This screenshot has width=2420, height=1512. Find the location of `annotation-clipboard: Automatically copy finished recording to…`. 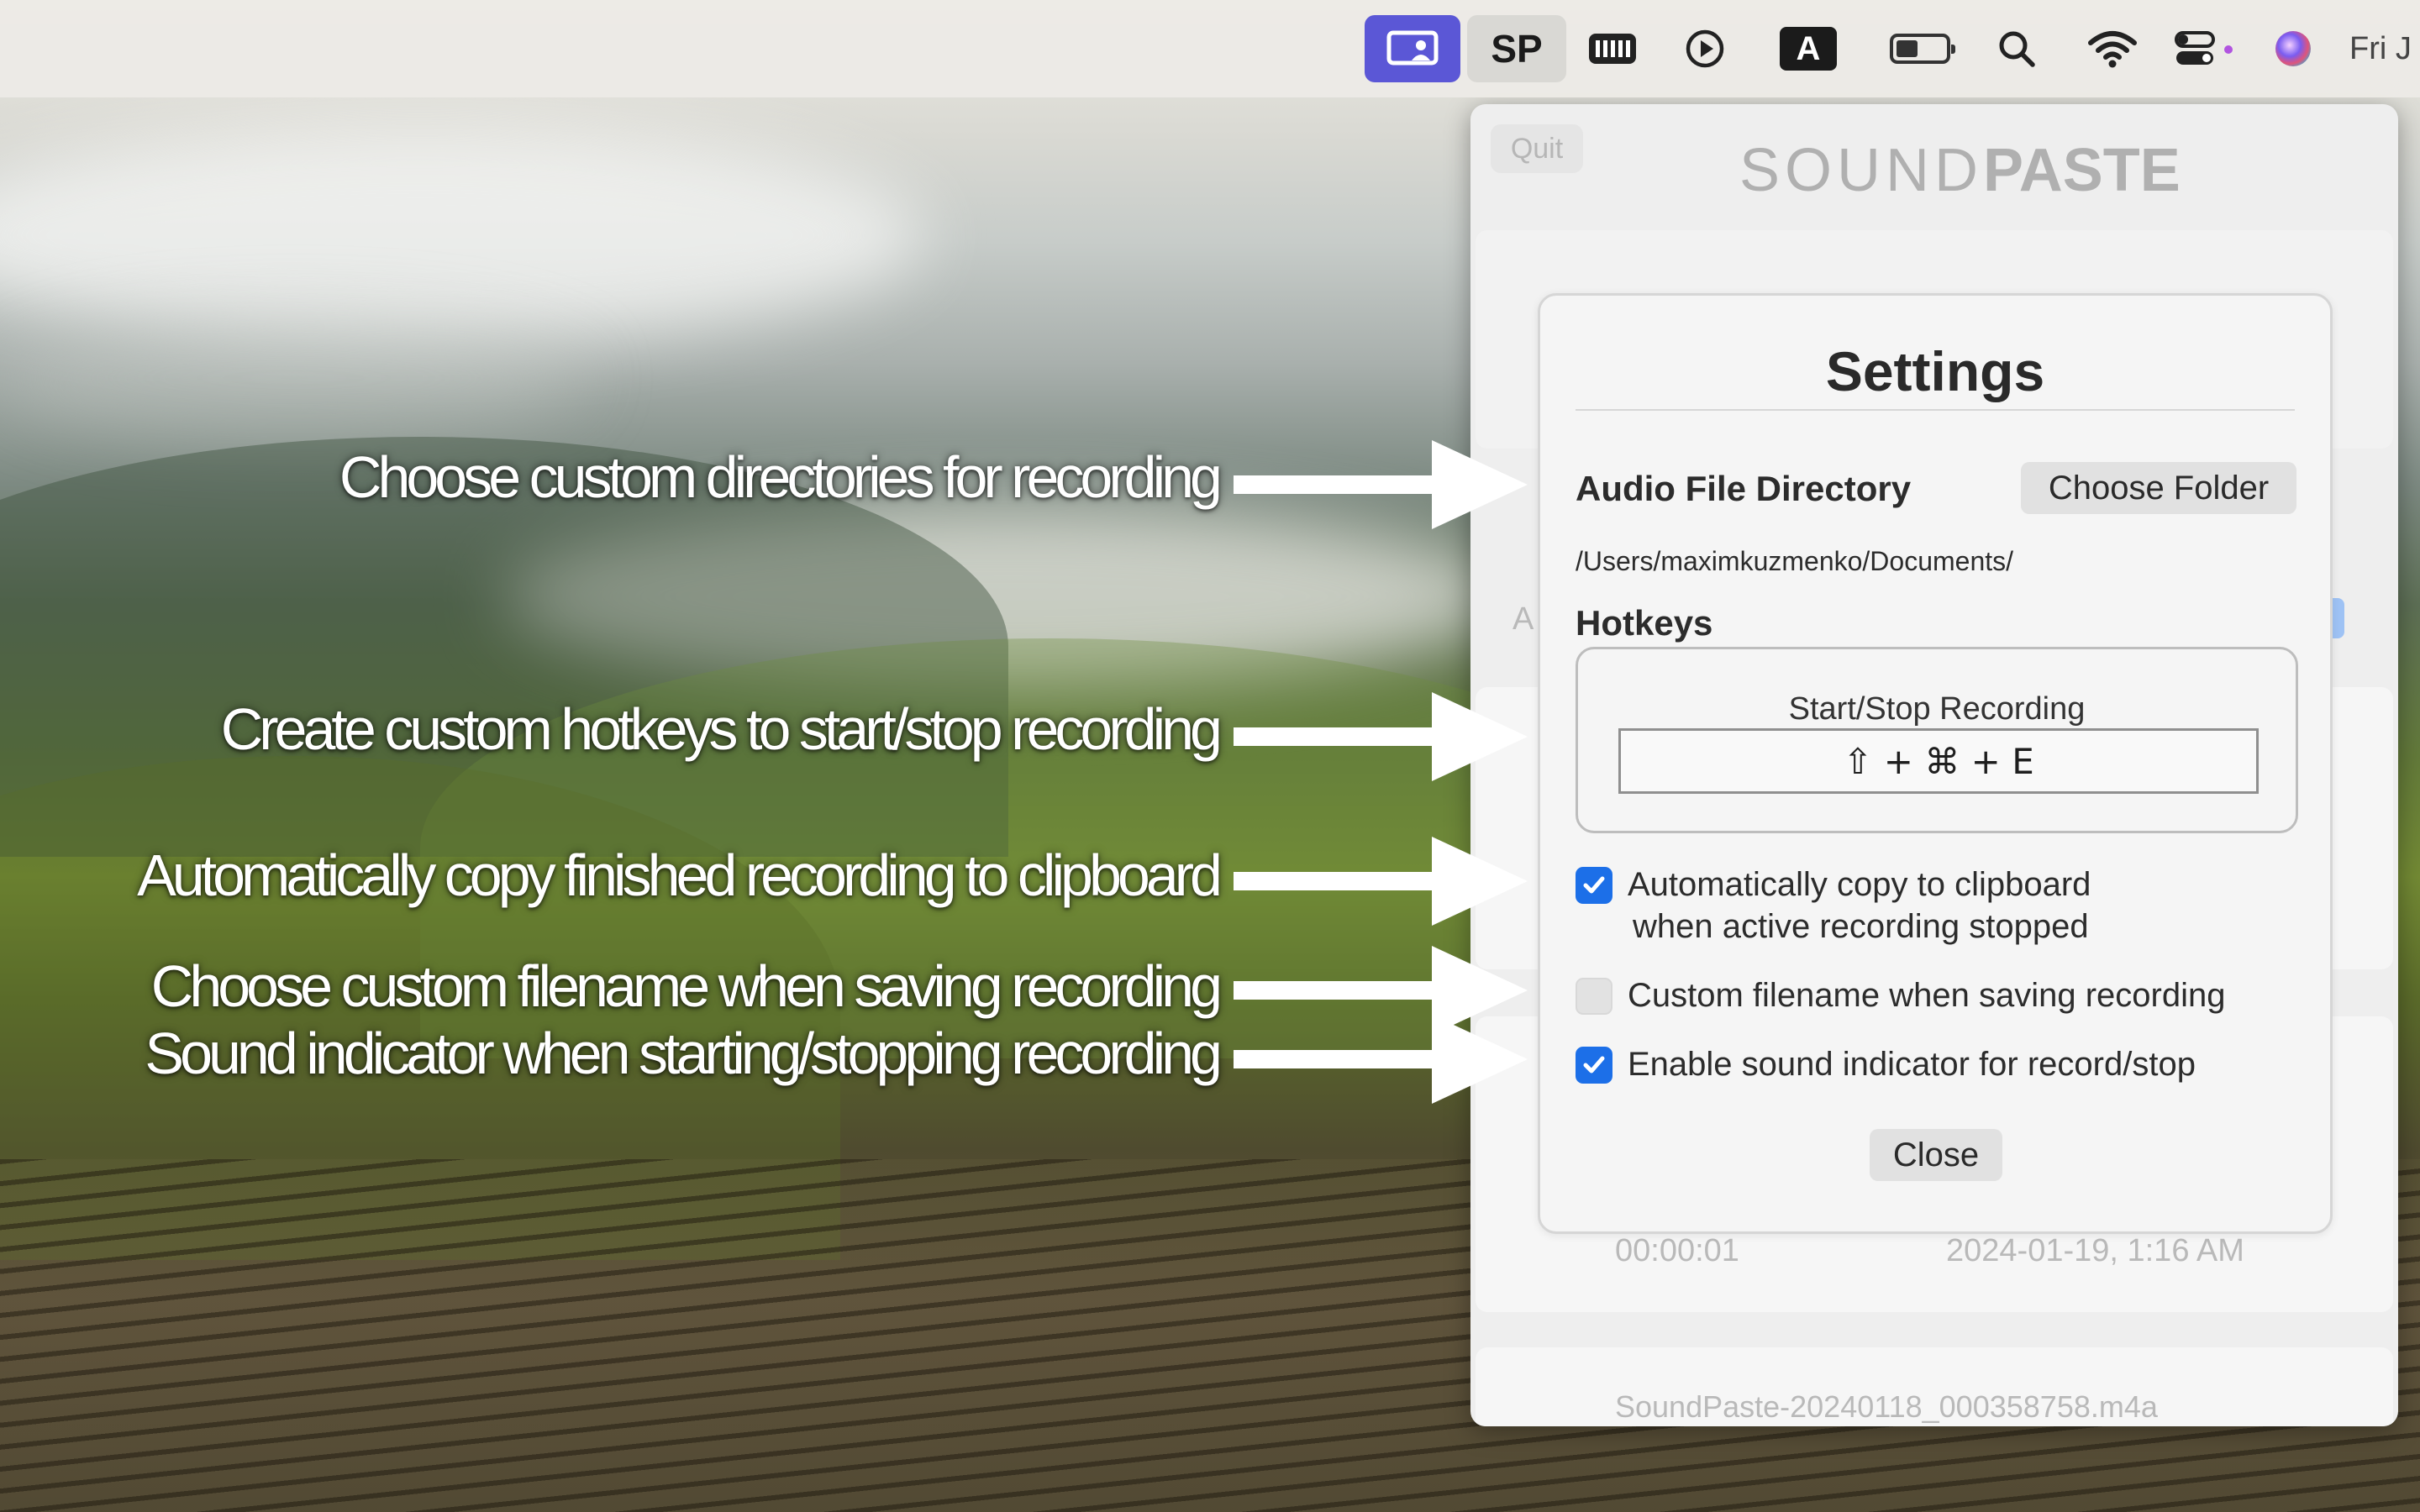

annotation-clipboard: Automatically copy finished recording to… is located at coordinates (680, 875).